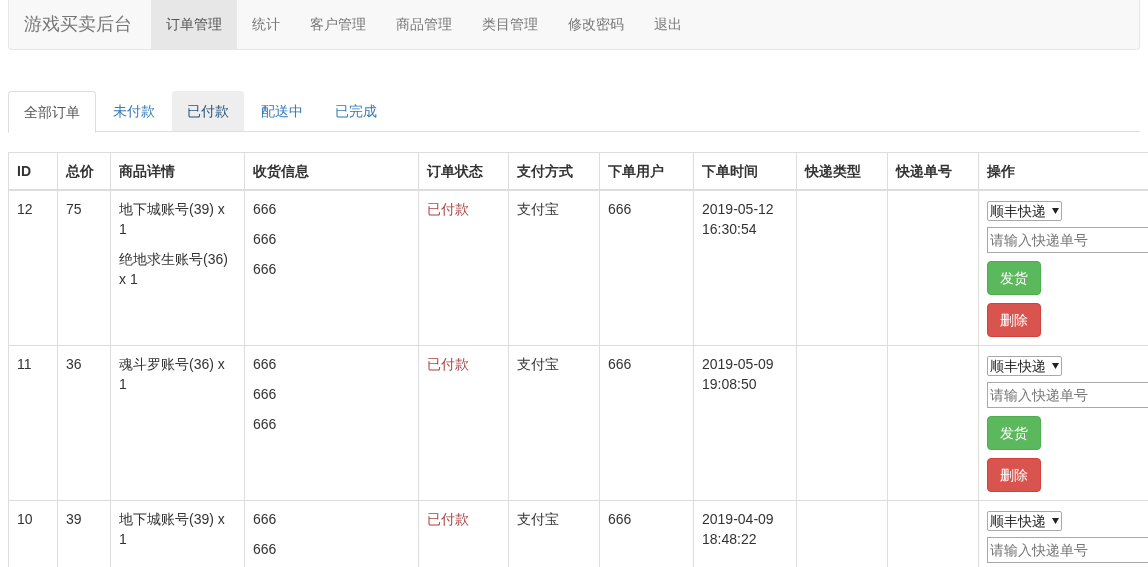  Describe the element at coordinates (74, 519) in the screenshot. I see `table-cell: 39` at that location.